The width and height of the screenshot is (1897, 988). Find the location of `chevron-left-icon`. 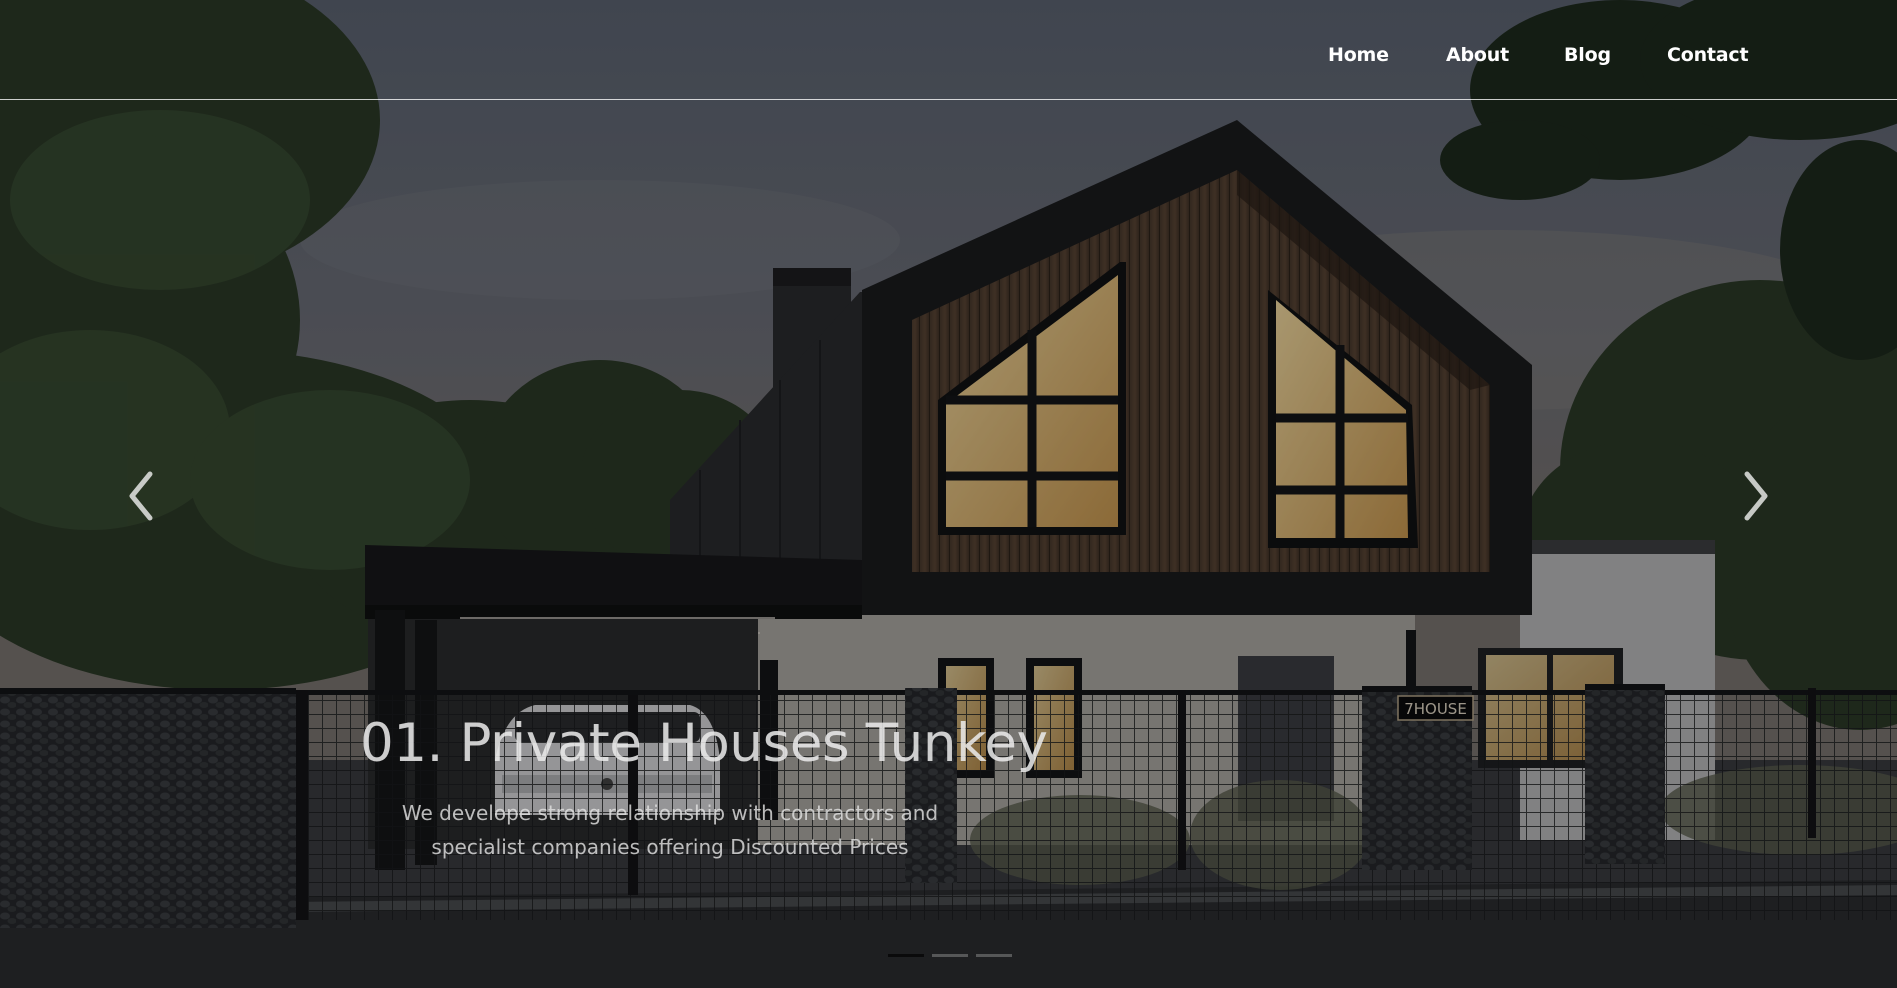

chevron-left-icon is located at coordinates (141, 496).